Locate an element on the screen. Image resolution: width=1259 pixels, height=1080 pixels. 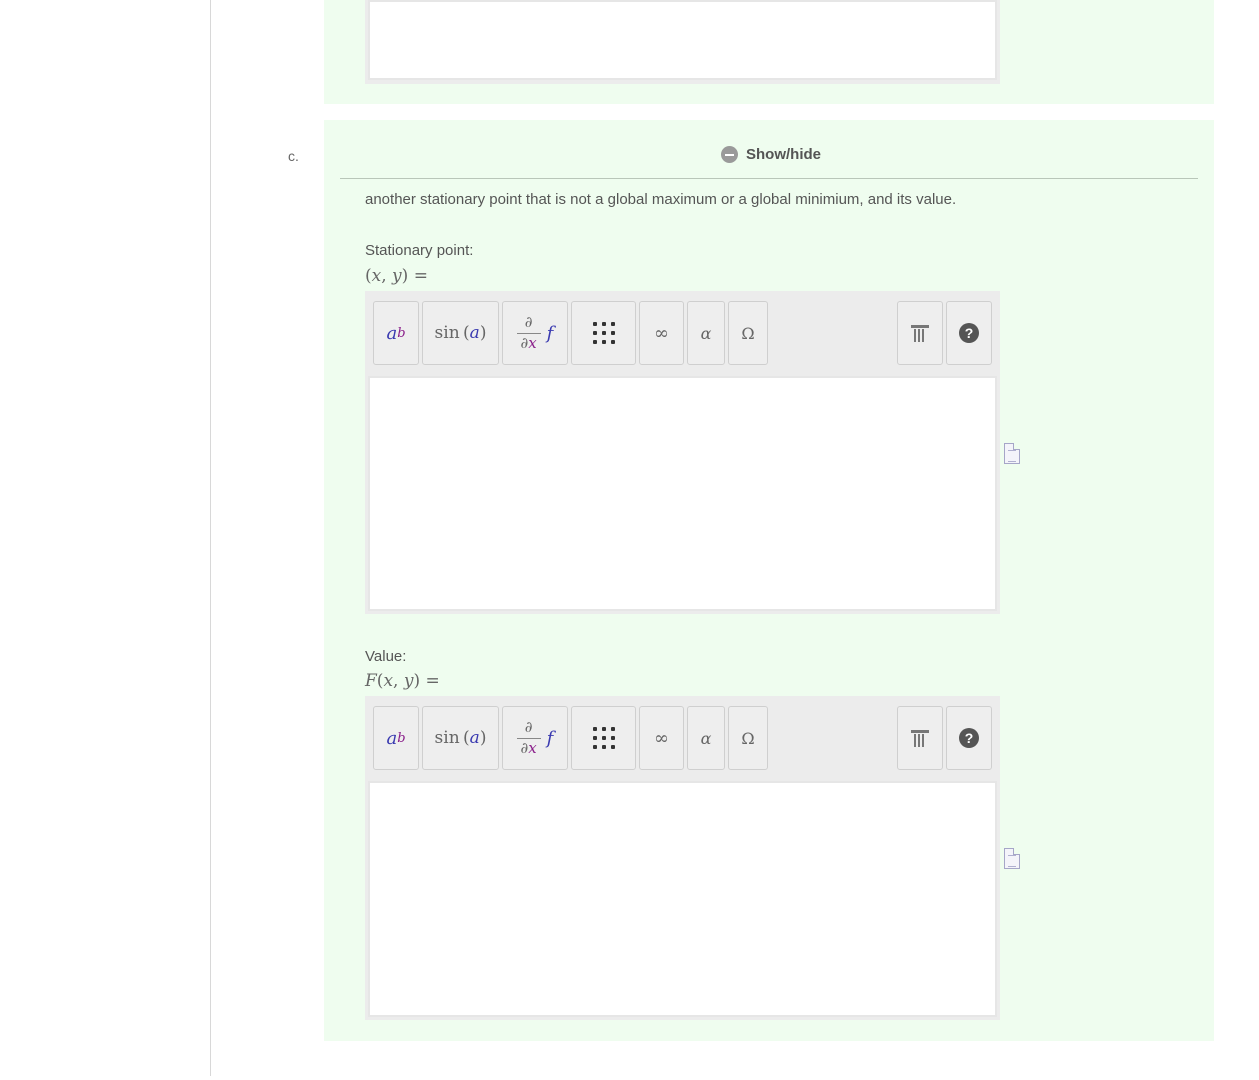
show-hide-toggle: Show/hide is located at coordinates (771, 154).